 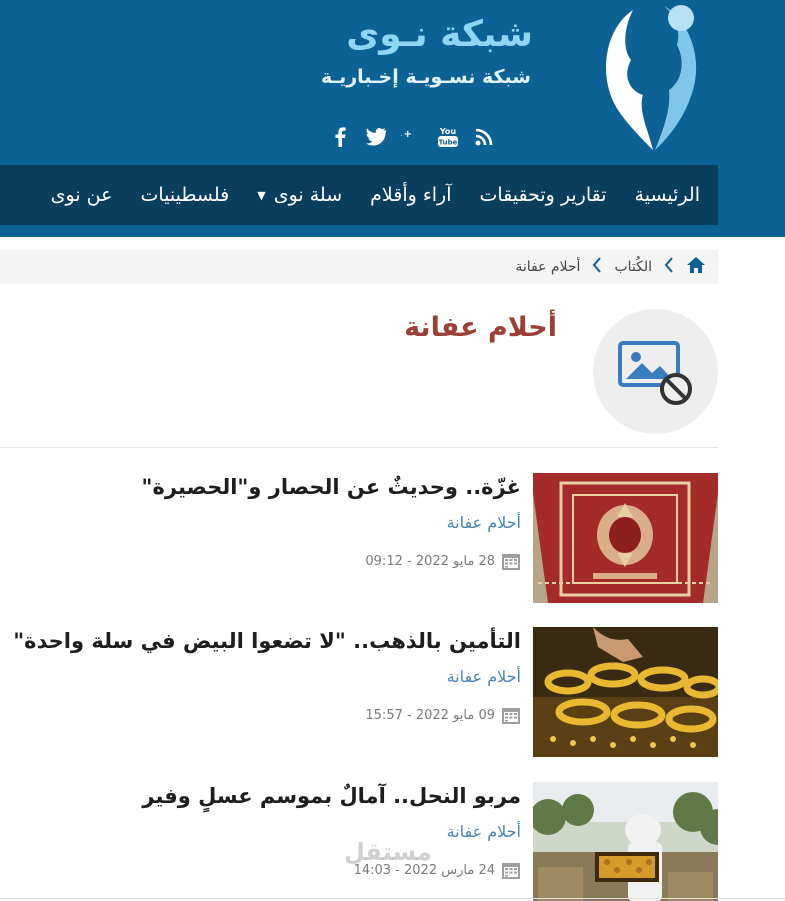 I want to click on rss-icon, so click(x=484, y=137).